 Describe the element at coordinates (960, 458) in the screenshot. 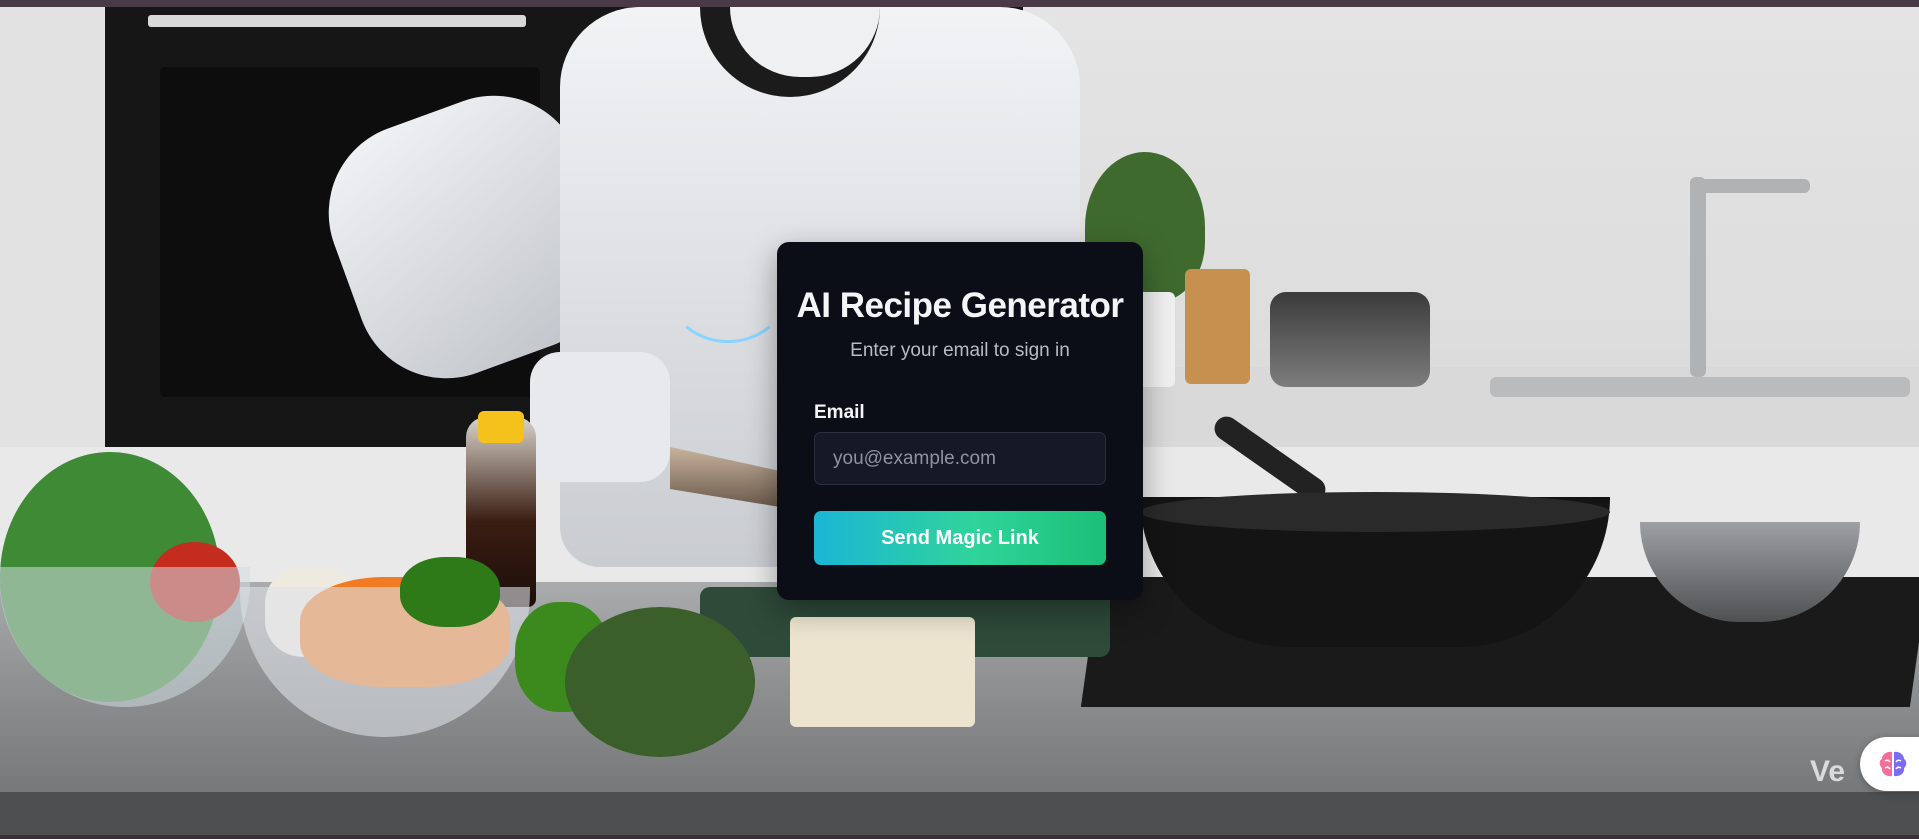

I see `email-field` at that location.